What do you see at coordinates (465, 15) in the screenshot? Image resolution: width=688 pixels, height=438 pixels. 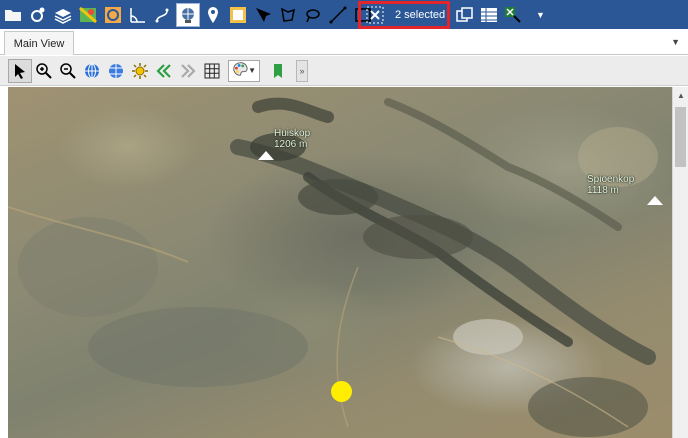 I see `copy-icon` at bounding box center [465, 15].